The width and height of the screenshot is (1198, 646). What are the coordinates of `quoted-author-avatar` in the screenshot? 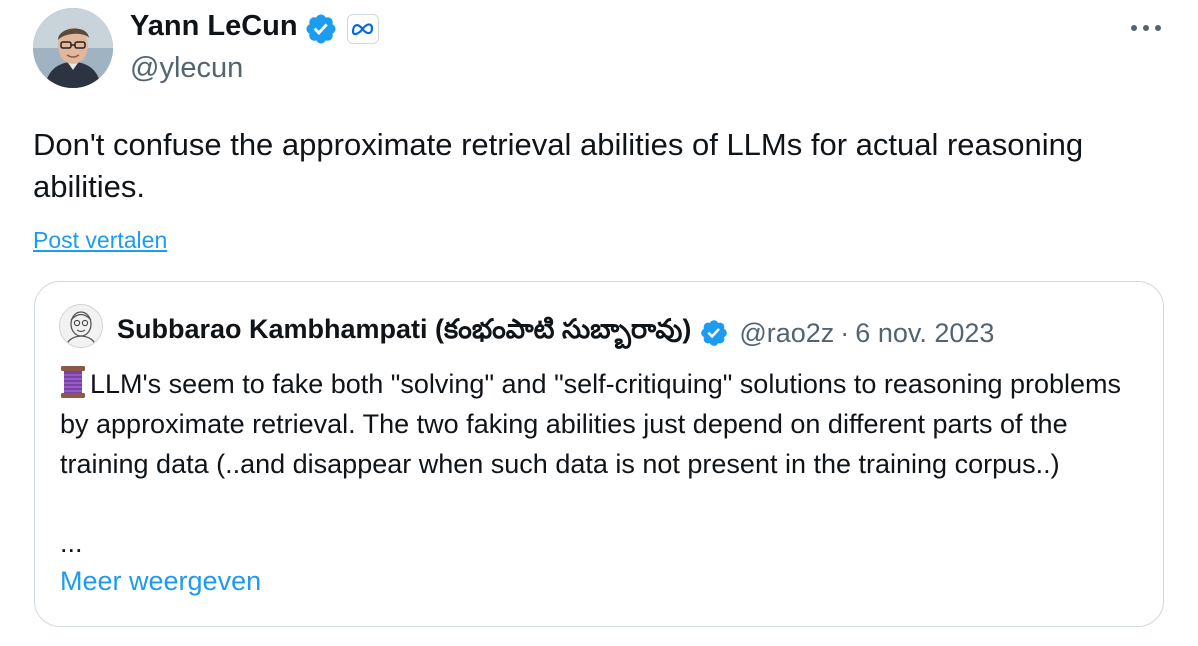 It's located at (81, 326).